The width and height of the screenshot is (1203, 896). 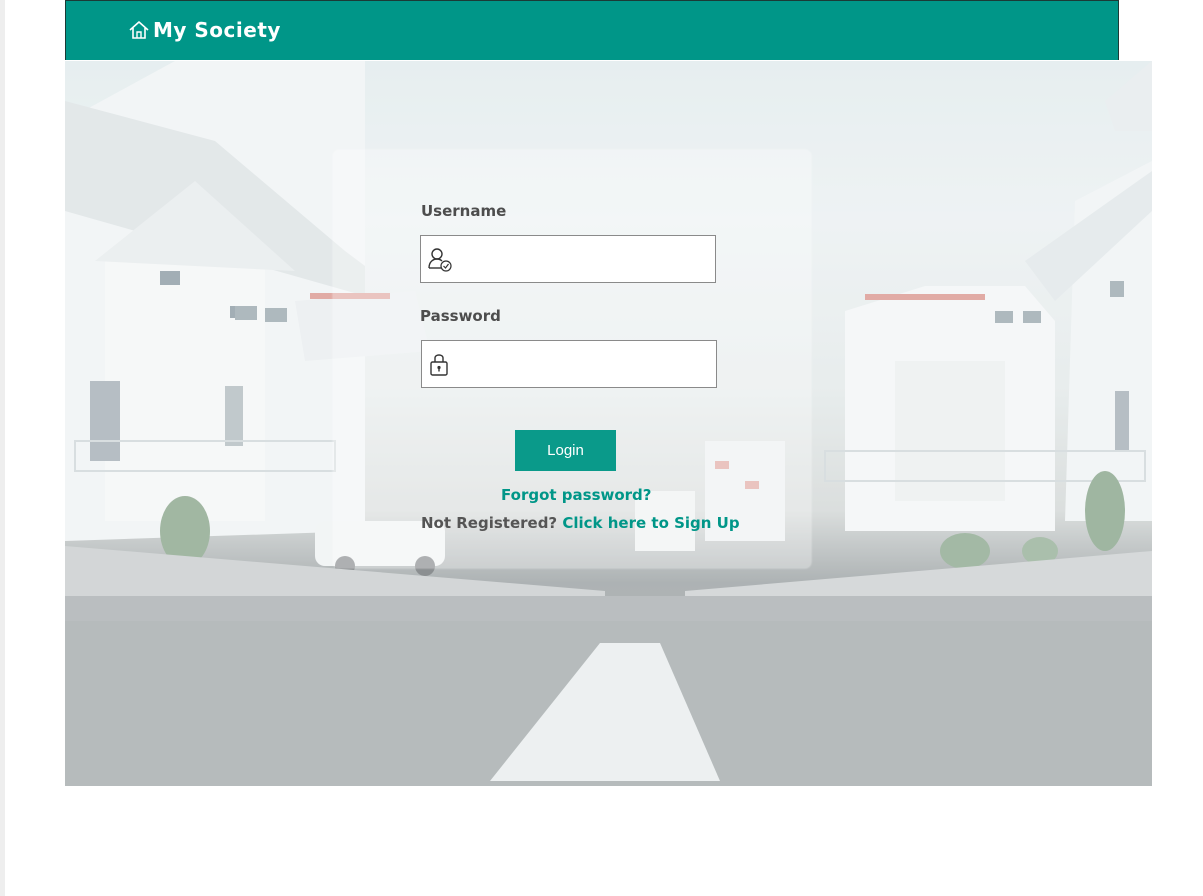 I want to click on register-prompt: Not Registered? Click here to Sign Up, so click(x=580, y=523).